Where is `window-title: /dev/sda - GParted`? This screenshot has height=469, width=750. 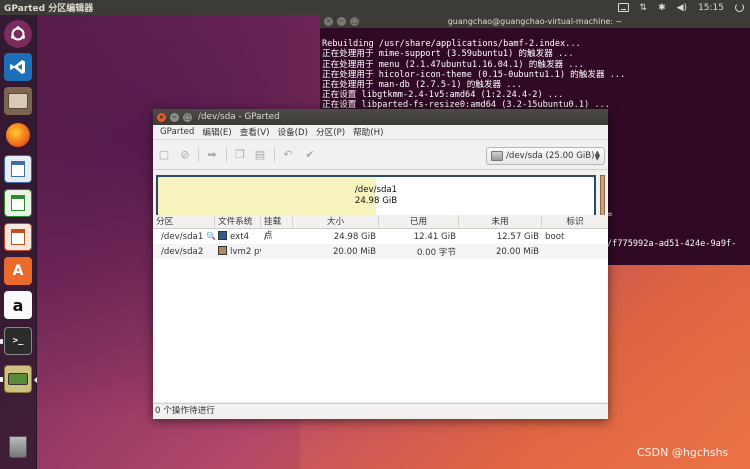 window-title: /dev/sda - GParted is located at coordinates (239, 117).